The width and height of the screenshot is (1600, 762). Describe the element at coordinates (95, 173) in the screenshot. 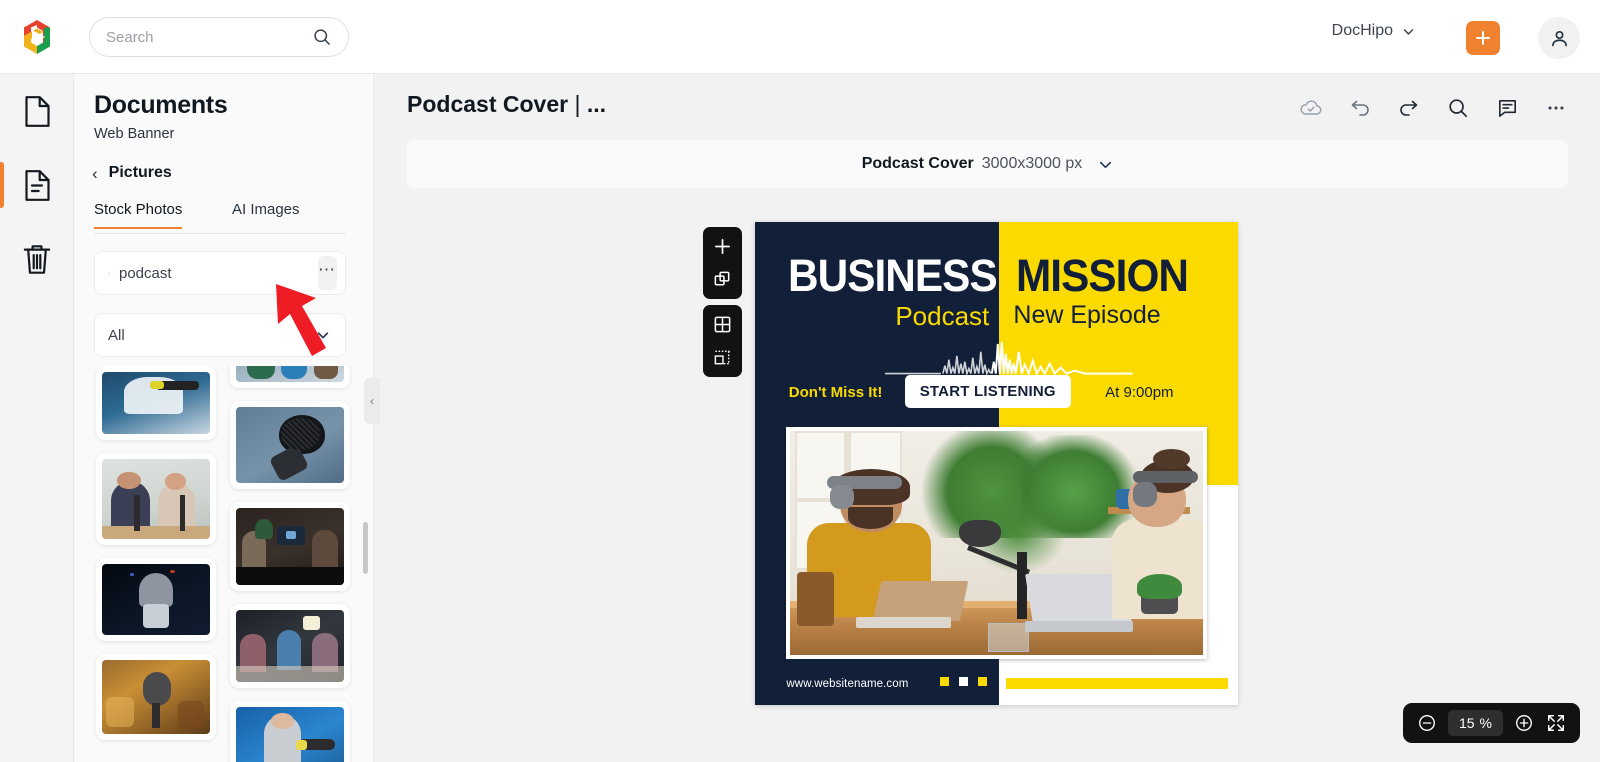

I see `chevron-left-icon: ‹` at that location.